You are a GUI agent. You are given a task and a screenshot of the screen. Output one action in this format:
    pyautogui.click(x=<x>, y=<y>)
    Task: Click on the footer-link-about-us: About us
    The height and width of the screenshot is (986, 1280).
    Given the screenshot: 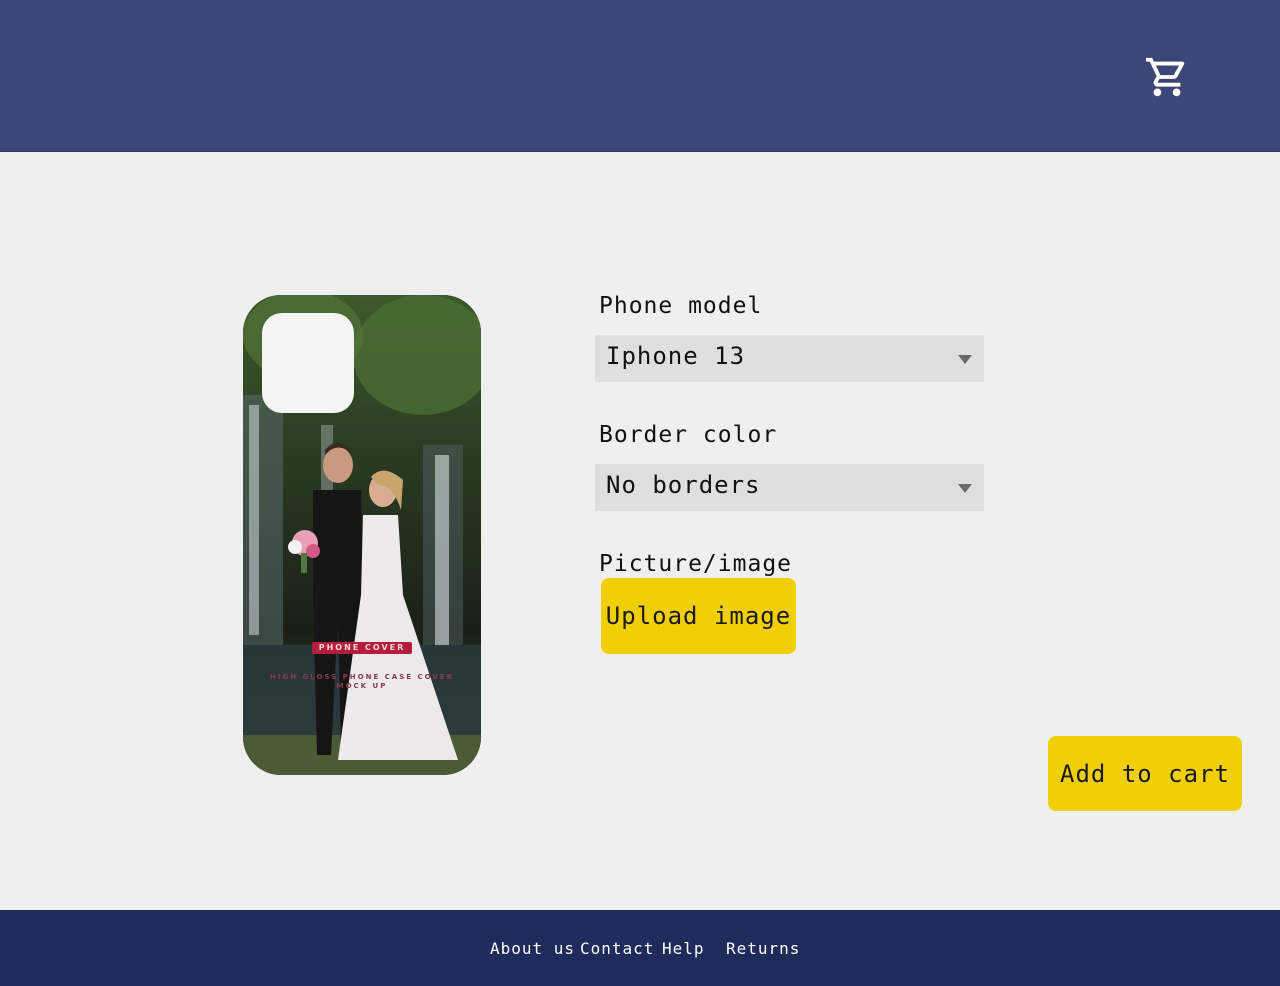 What is the action you would take?
    pyautogui.click(x=532, y=948)
    